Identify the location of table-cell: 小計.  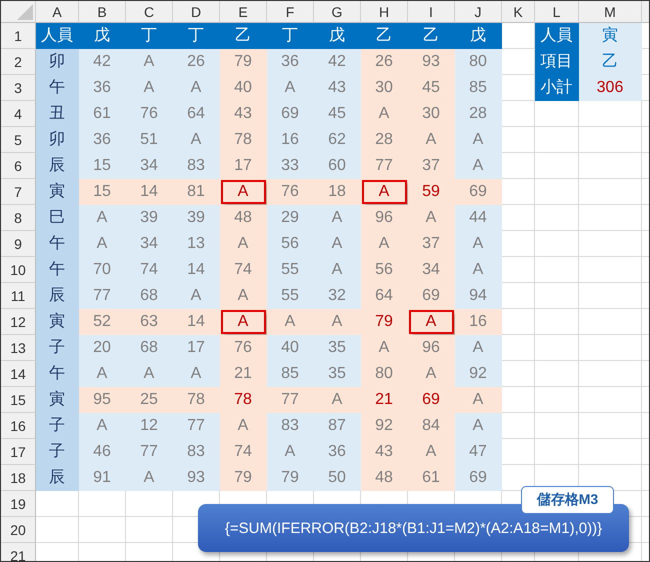
(557, 88).